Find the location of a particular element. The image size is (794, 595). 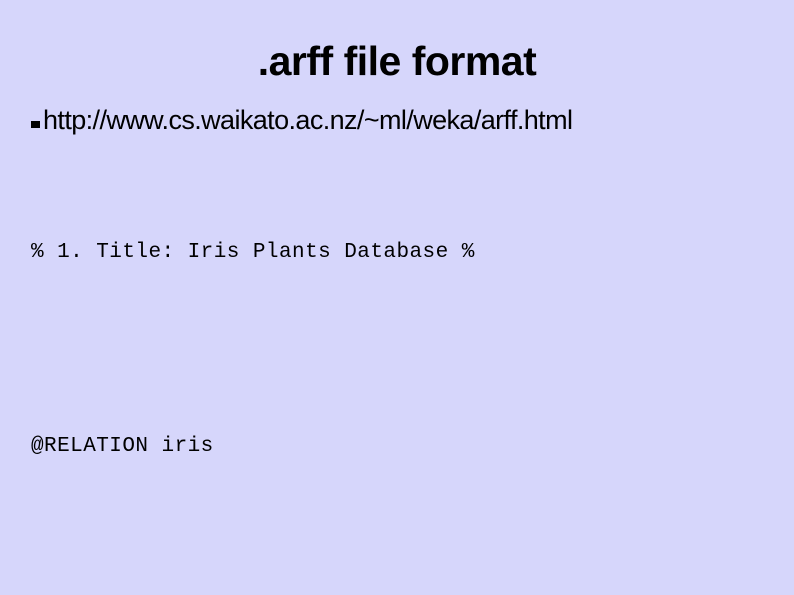

code-line: % 1. Title: Iris Plants Database % is located at coordinates (253, 252).